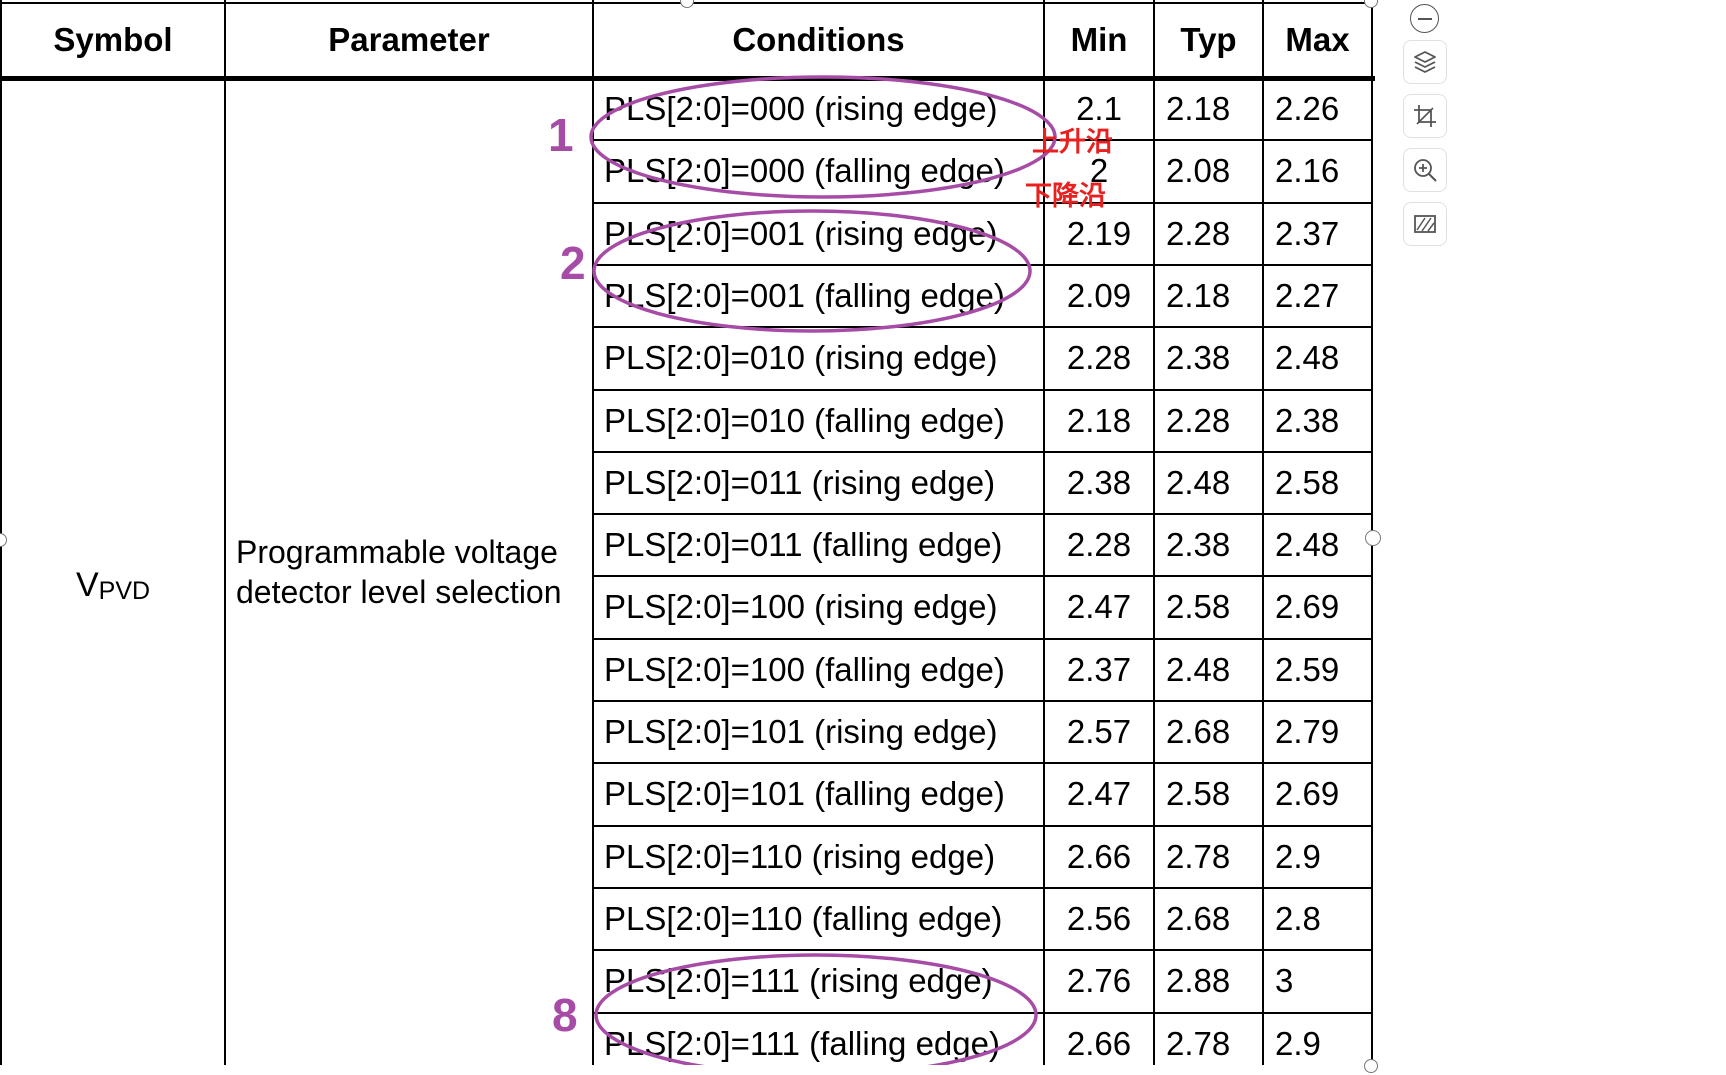  Describe the element at coordinates (1099, 918) in the screenshot. I see `min-value-cell: 2.56` at that location.